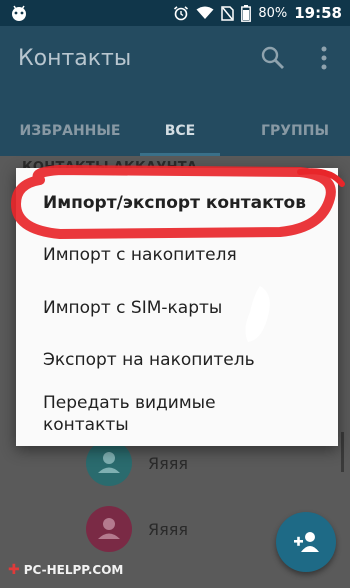 This screenshot has width=350, height=588. I want to click on wifi-icon, so click(205, 12).